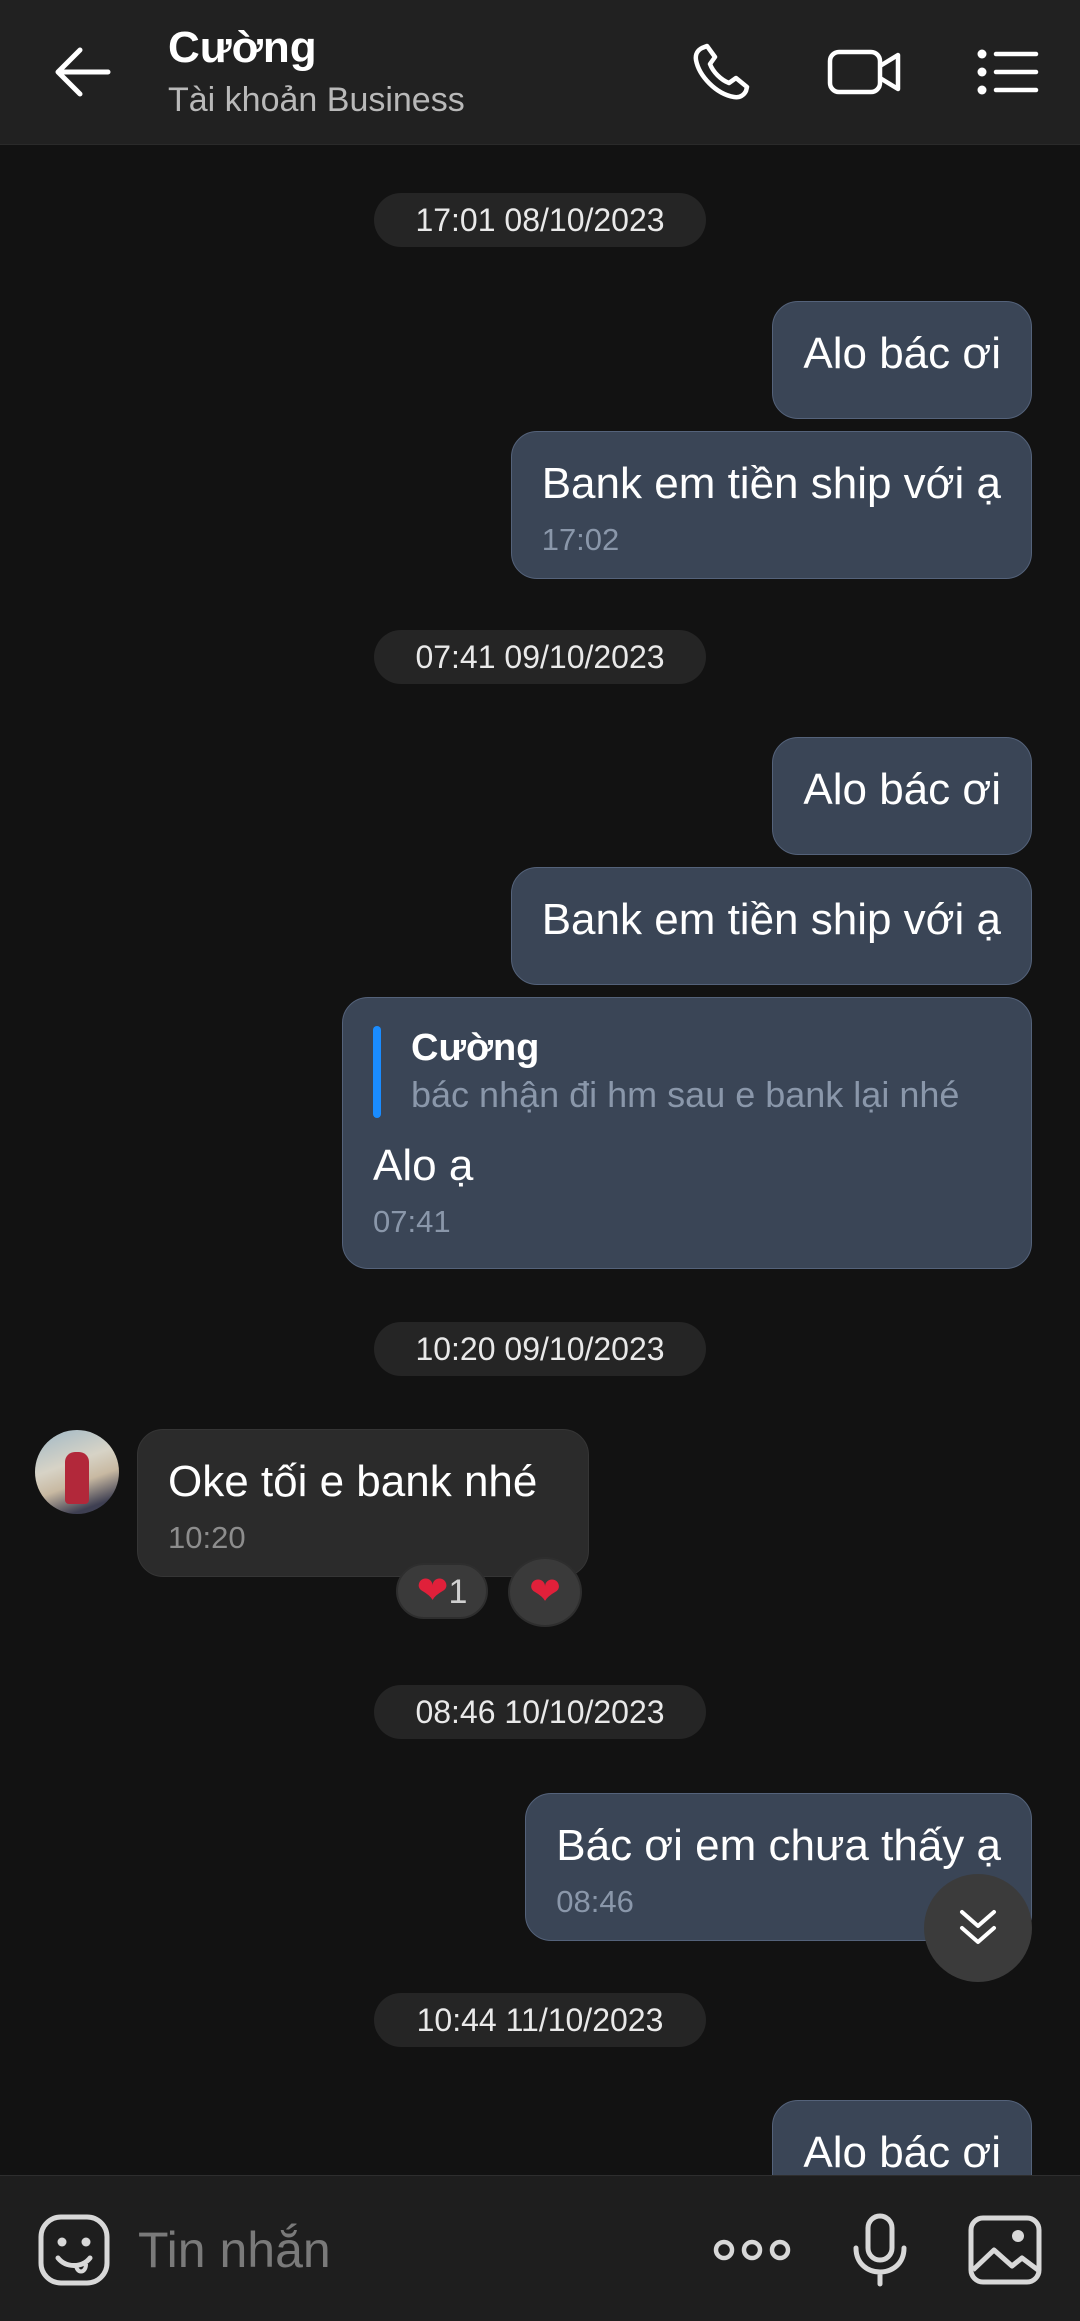 The height and width of the screenshot is (2321, 1080). What do you see at coordinates (234, 2250) in the screenshot?
I see `message-input: Tin nhắn` at bounding box center [234, 2250].